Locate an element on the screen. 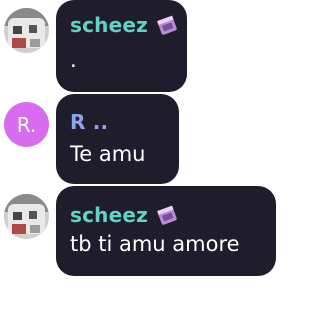  message-bubble: scheez . is located at coordinates (121, 46).